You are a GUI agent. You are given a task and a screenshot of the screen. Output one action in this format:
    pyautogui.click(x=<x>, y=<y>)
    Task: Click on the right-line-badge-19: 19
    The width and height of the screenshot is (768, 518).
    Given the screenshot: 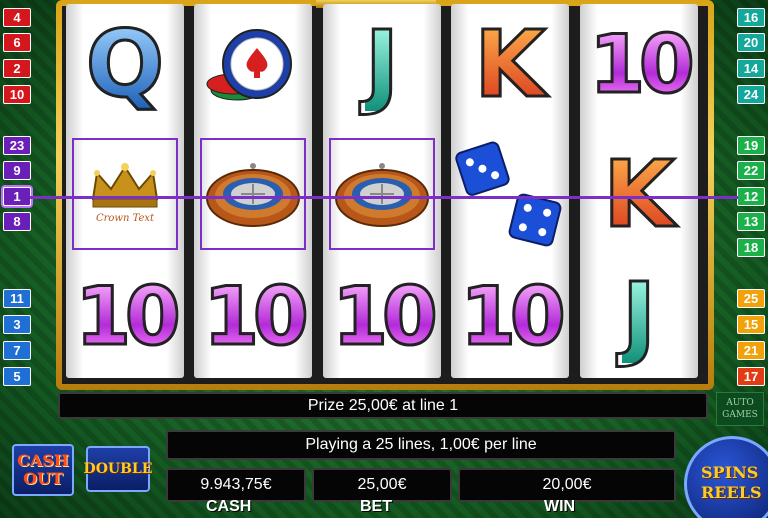 What is the action you would take?
    pyautogui.click(x=751, y=145)
    